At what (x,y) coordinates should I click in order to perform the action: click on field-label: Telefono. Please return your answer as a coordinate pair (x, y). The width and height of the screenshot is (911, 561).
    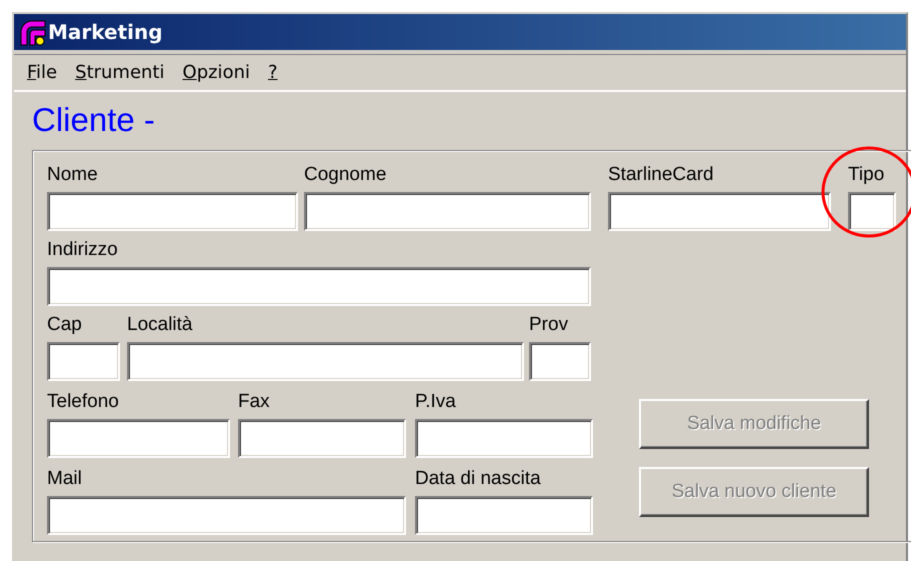
    Looking at the image, I should click on (83, 402).